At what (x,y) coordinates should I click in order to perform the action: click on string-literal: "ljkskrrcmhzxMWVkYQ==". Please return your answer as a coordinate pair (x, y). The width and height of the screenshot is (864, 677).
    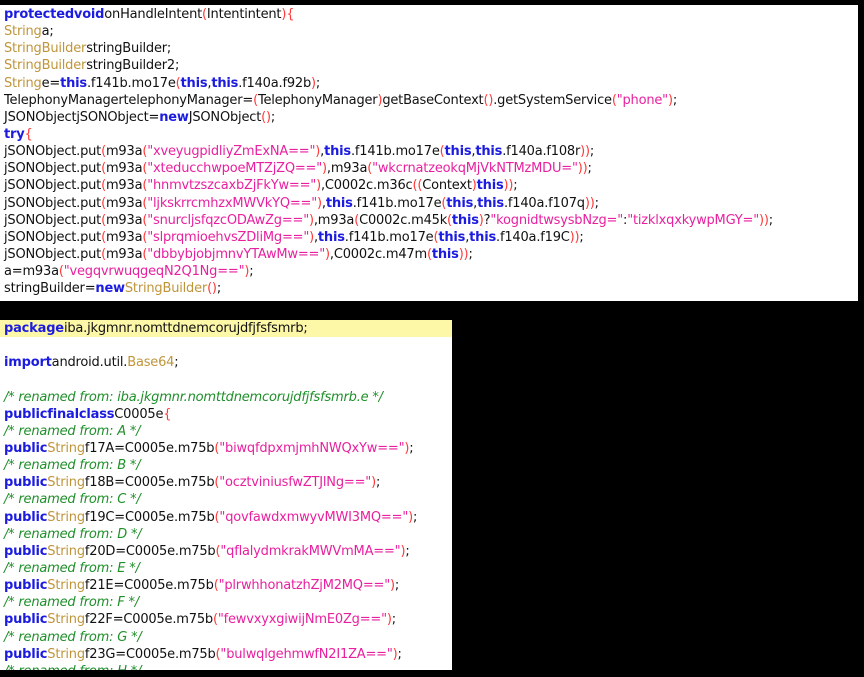
    Looking at the image, I should click on (232, 203).